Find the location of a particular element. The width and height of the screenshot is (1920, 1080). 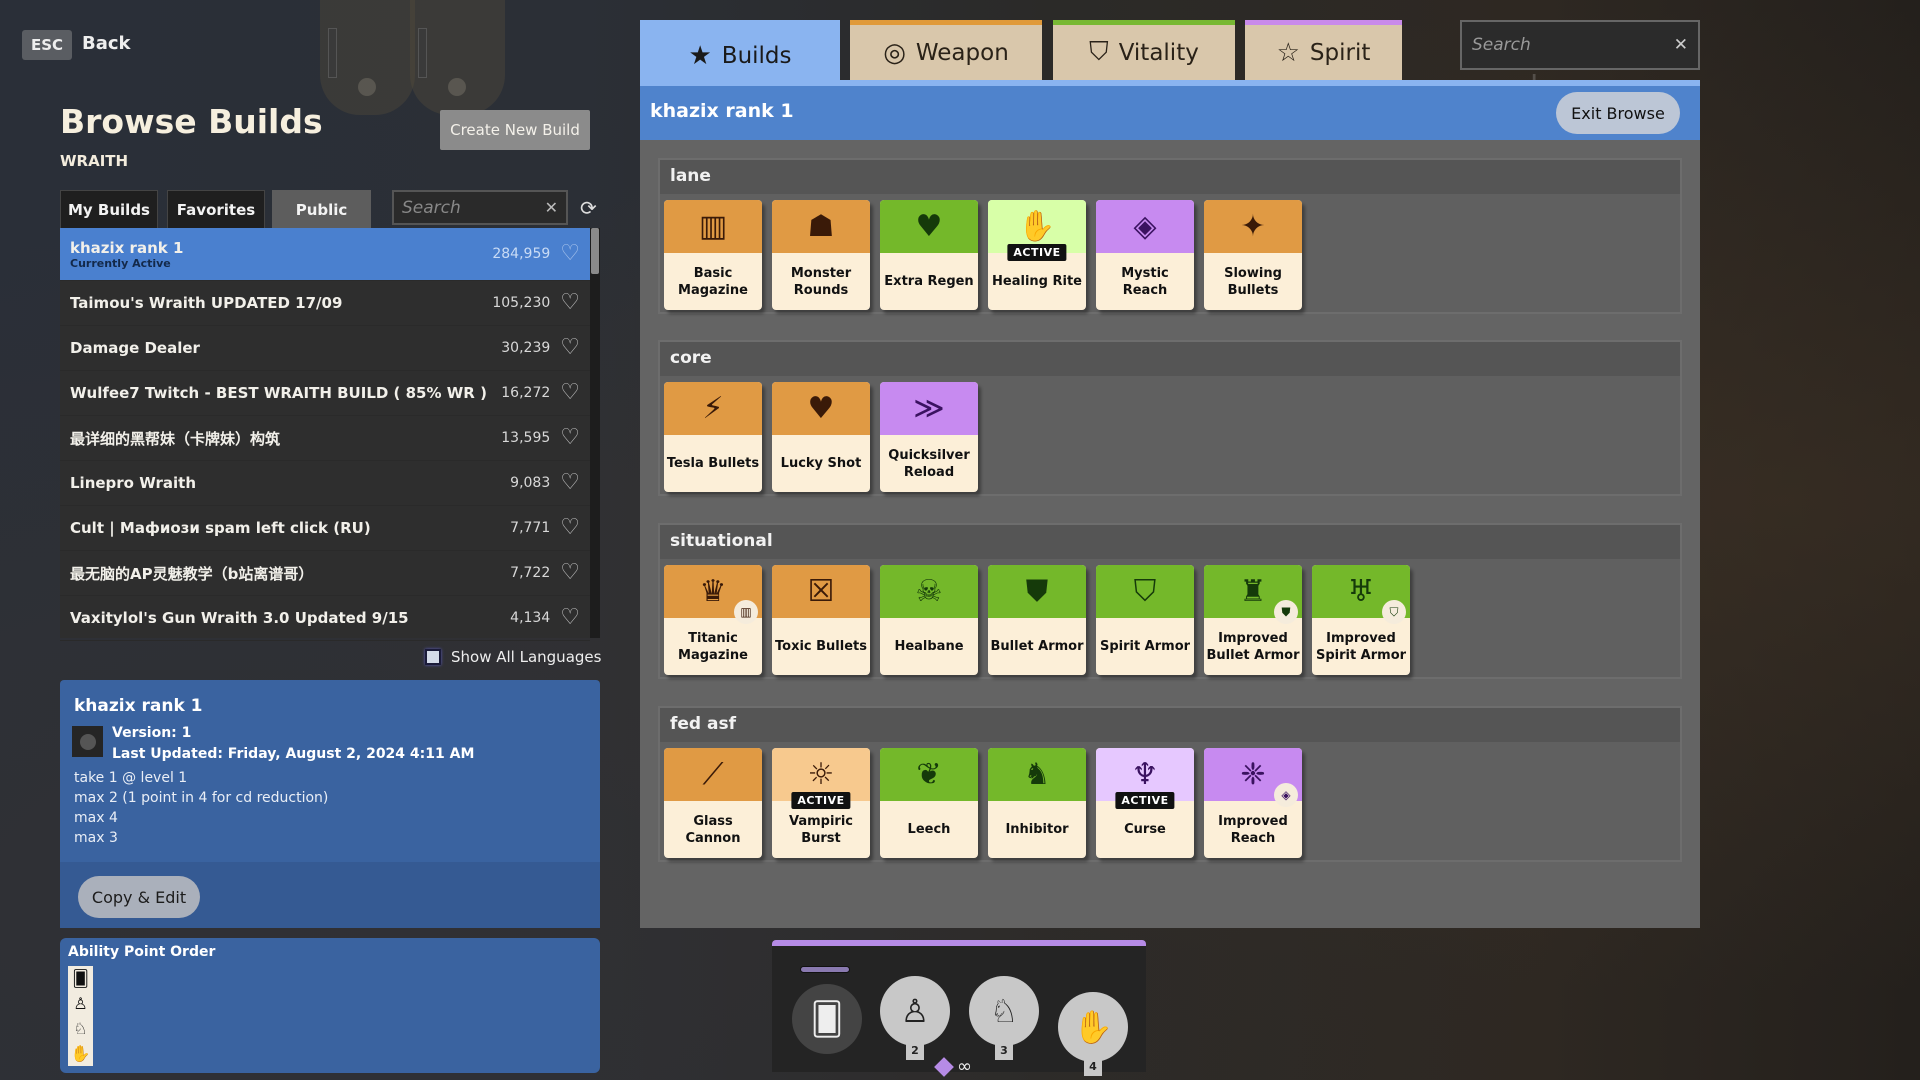

item-card: ⛉ Spirit Armor is located at coordinates (1145, 620).